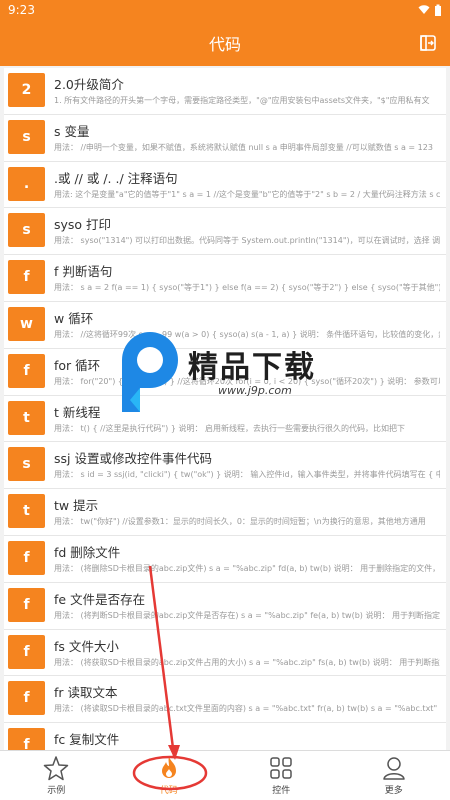  I want to click on item-title: tw 提示, so click(76, 506).